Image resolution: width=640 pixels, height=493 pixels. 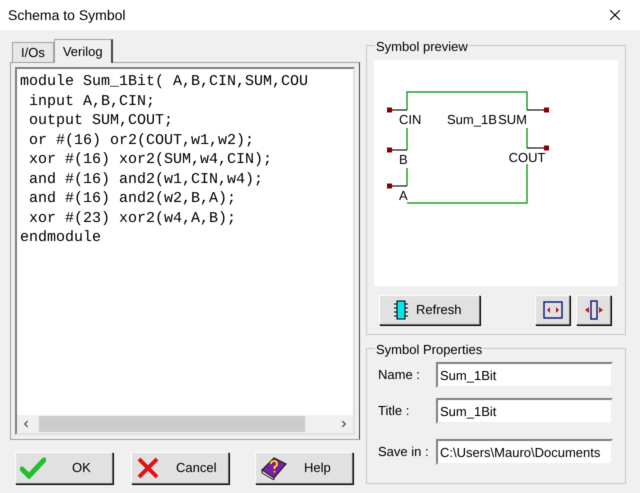 What do you see at coordinates (148, 468) in the screenshot?
I see `cross-icon` at bounding box center [148, 468].